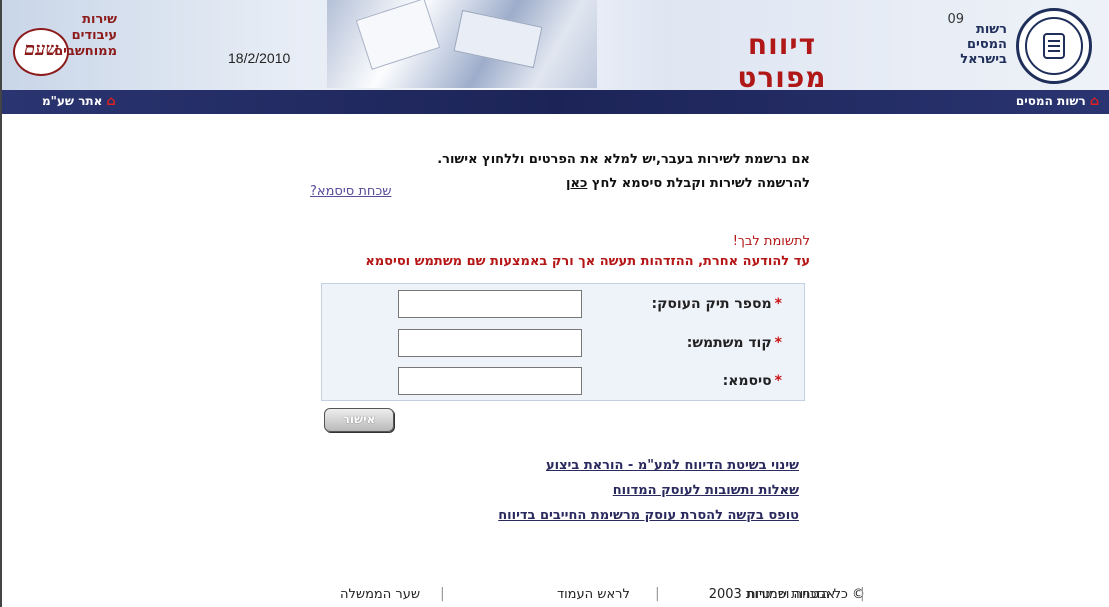  What do you see at coordinates (490, 343) in the screenshot?
I see `user-code-input` at bounding box center [490, 343].